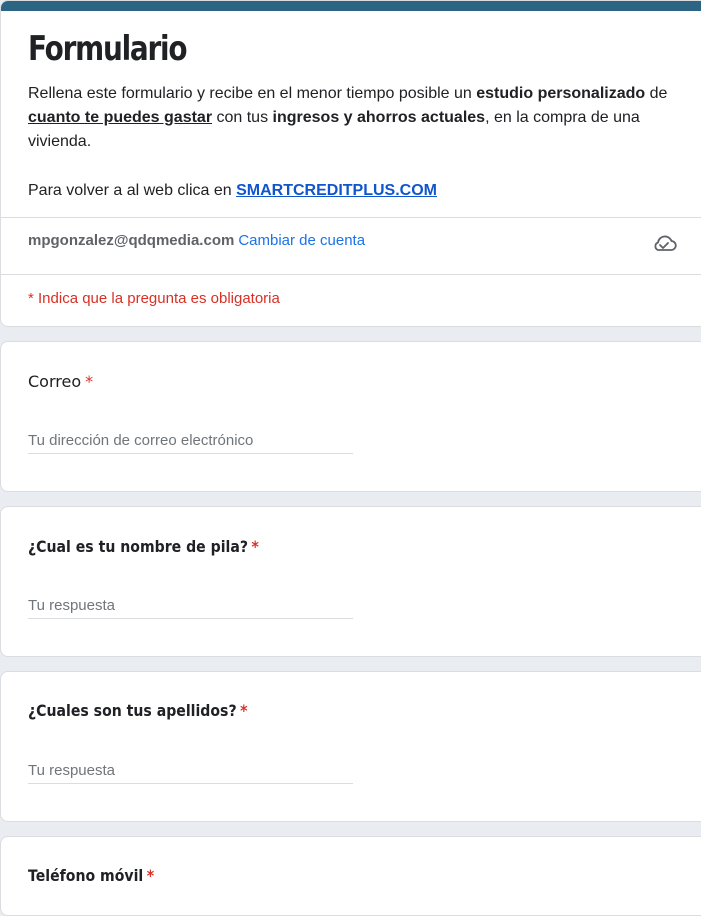  Describe the element at coordinates (301, 240) in the screenshot. I see `switch-account-link: Cambiar de cuenta` at that location.